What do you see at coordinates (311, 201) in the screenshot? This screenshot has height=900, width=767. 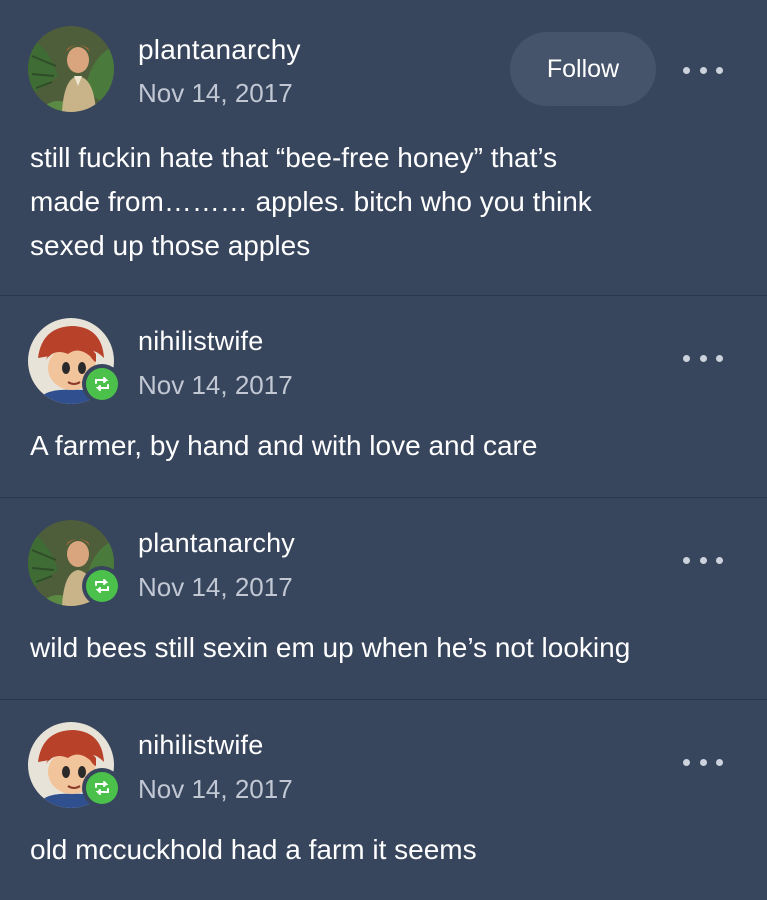 I see `post-body-line: made from……… apples. bitch who you think` at bounding box center [311, 201].